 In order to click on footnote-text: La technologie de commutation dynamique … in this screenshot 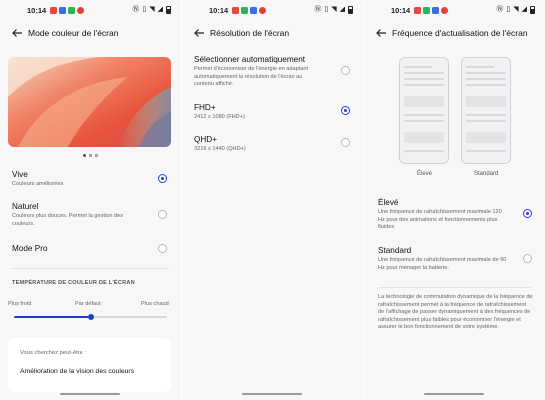, I will do `click(455, 312)`.